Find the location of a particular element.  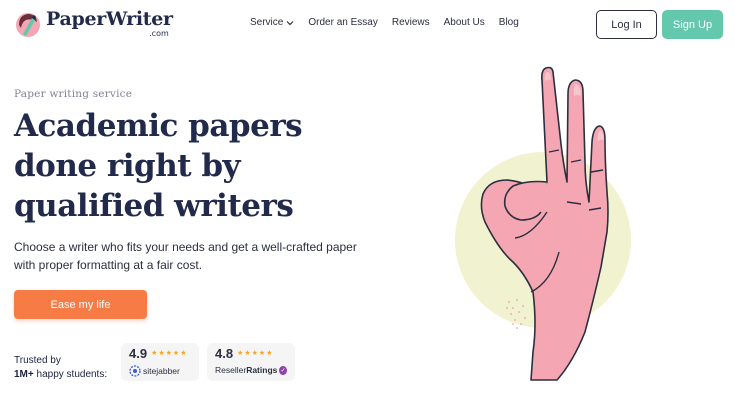

nav-reviews: Reviews is located at coordinates (411, 22).